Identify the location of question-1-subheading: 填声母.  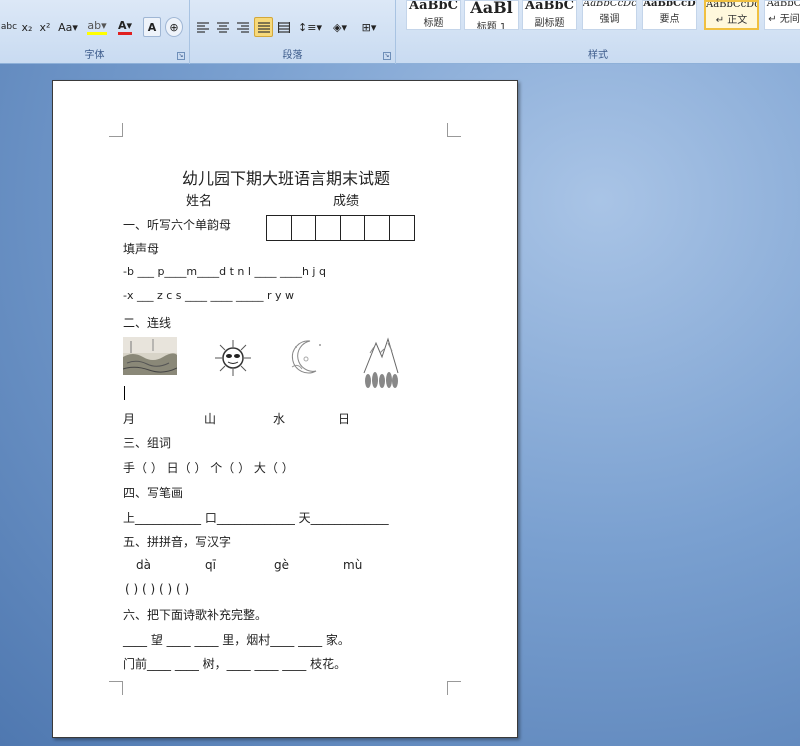
(141, 249).